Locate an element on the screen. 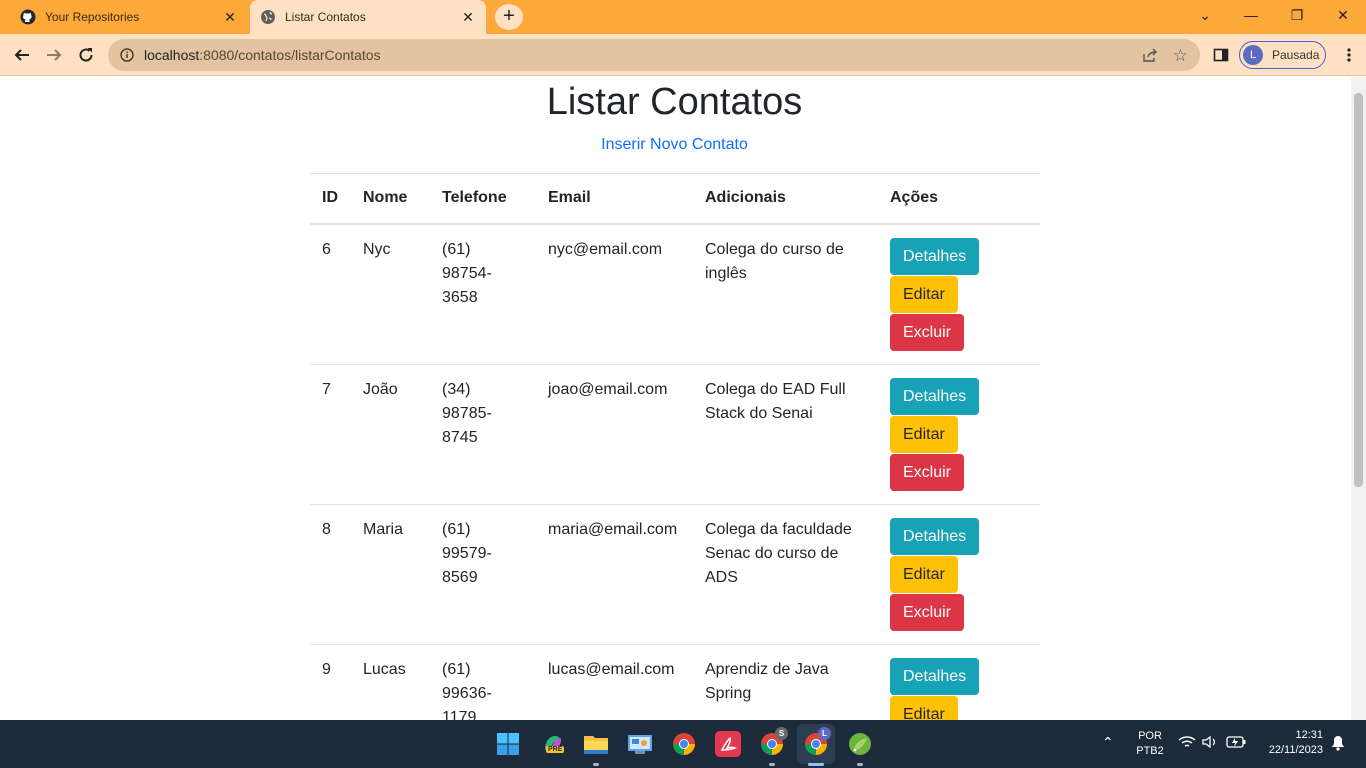 The width and height of the screenshot is (1366, 768). notification-bell-icon is located at coordinates (1338, 744).